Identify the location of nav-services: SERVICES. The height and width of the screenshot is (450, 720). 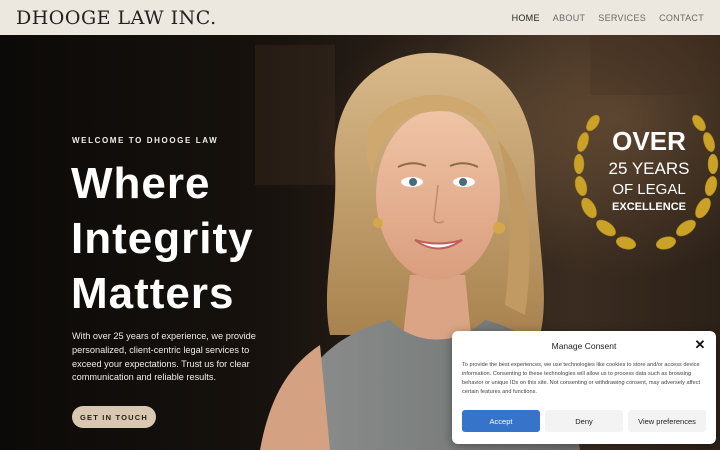
(622, 18).